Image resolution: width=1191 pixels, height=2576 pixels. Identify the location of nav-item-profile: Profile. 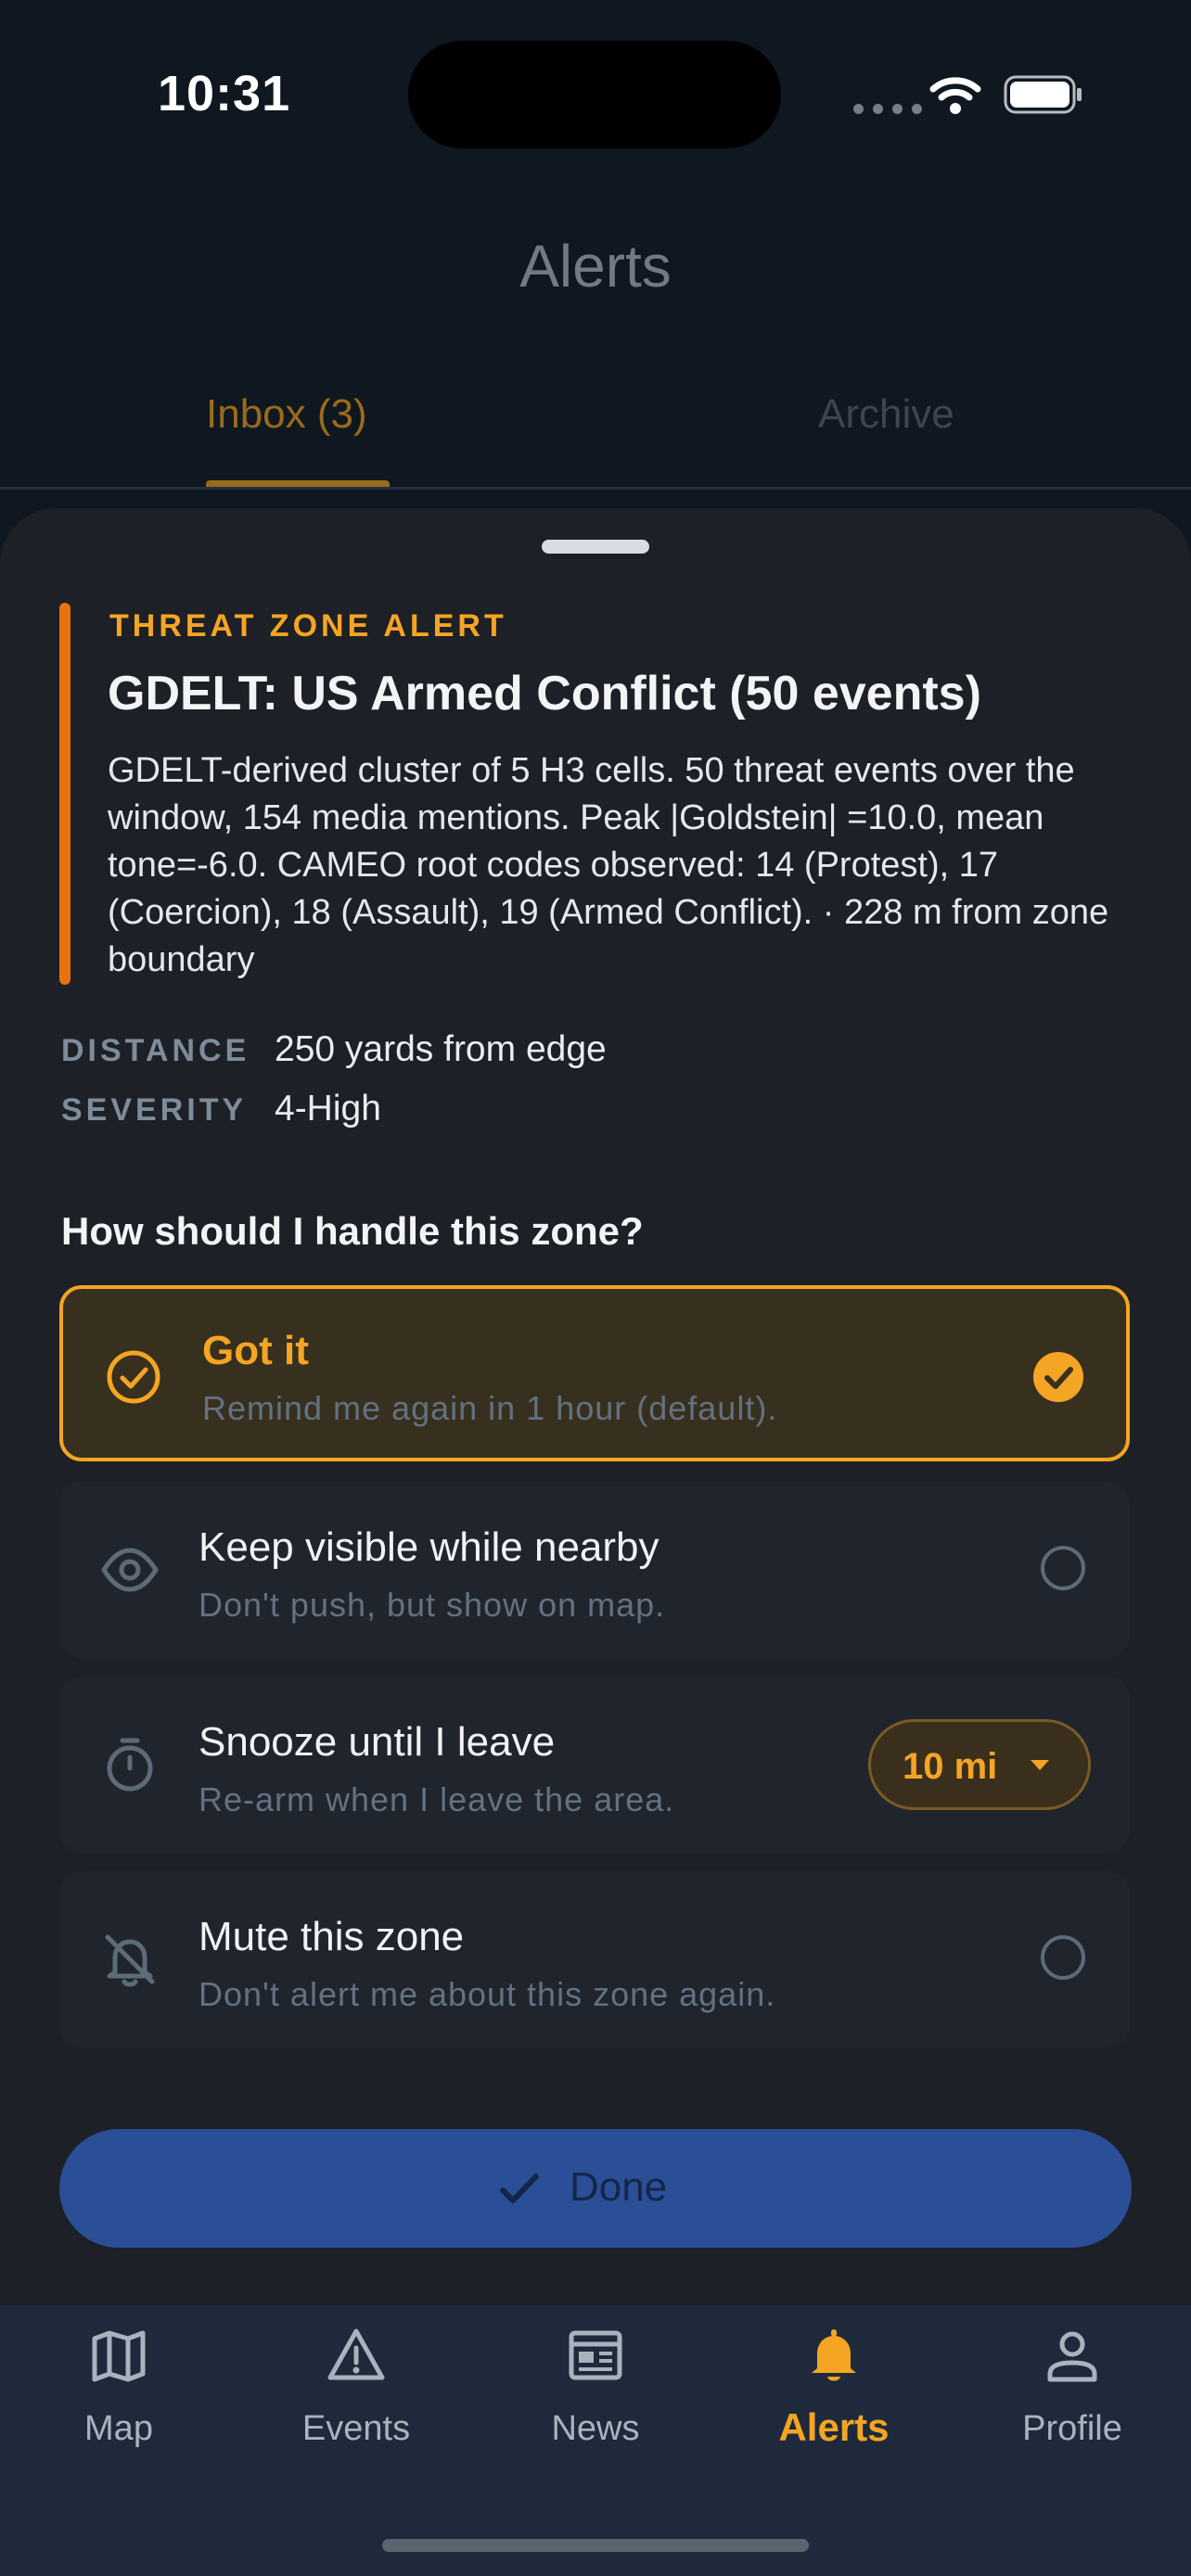
(1073, 2407).